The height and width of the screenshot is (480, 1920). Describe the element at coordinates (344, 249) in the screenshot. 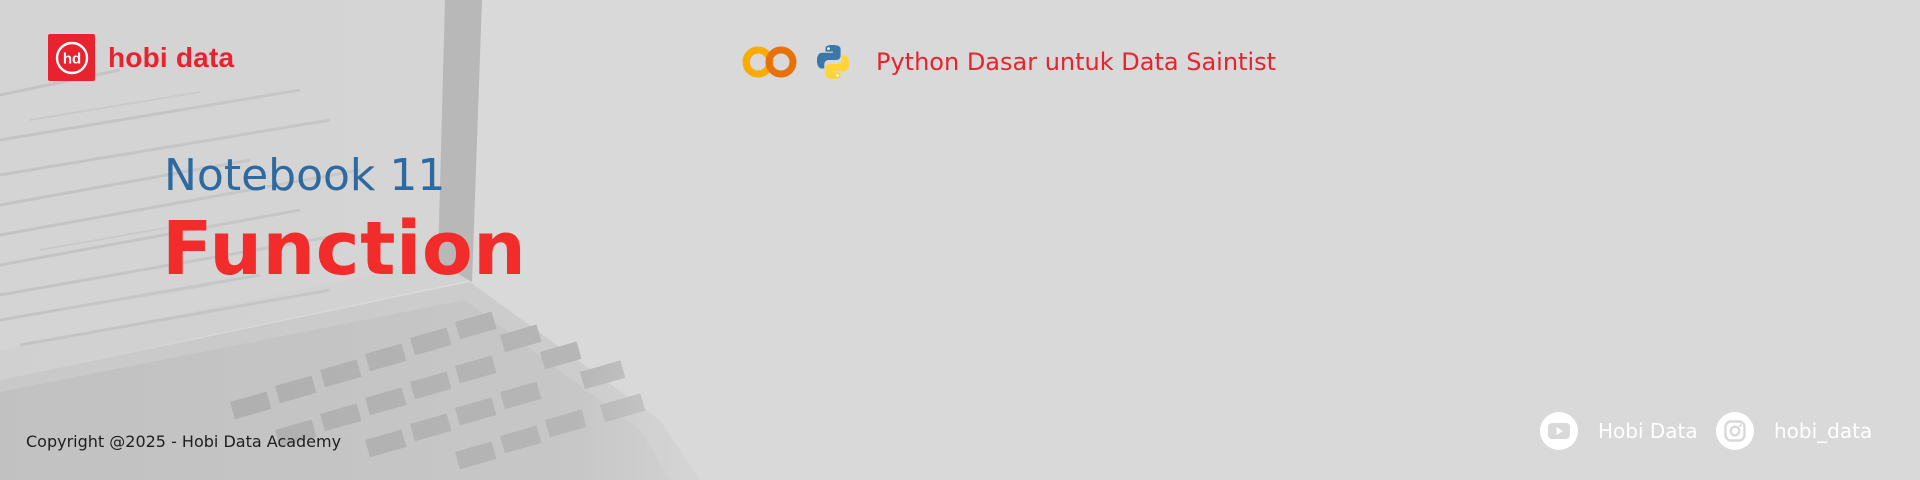

I see `notebook-title: Function` at that location.